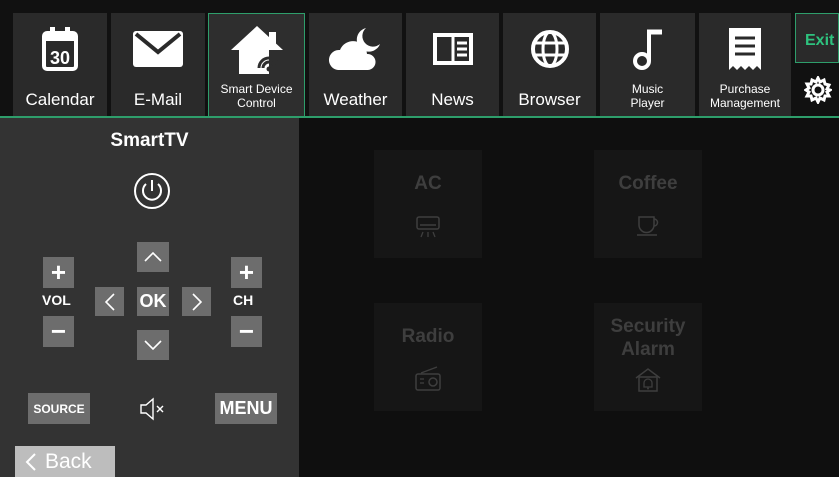 The width and height of the screenshot is (839, 477). I want to click on tile-purchase-management: Purchase Management, so click(745, 64).